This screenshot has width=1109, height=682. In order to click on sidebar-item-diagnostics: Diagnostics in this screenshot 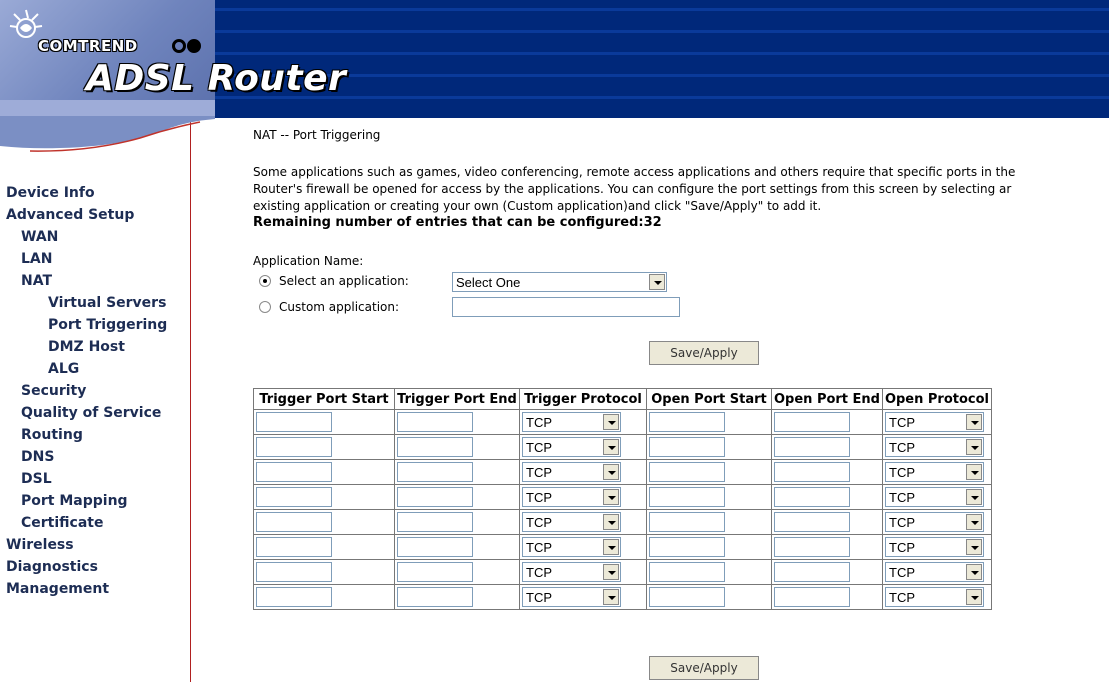, I will do `click(83, 567)`.